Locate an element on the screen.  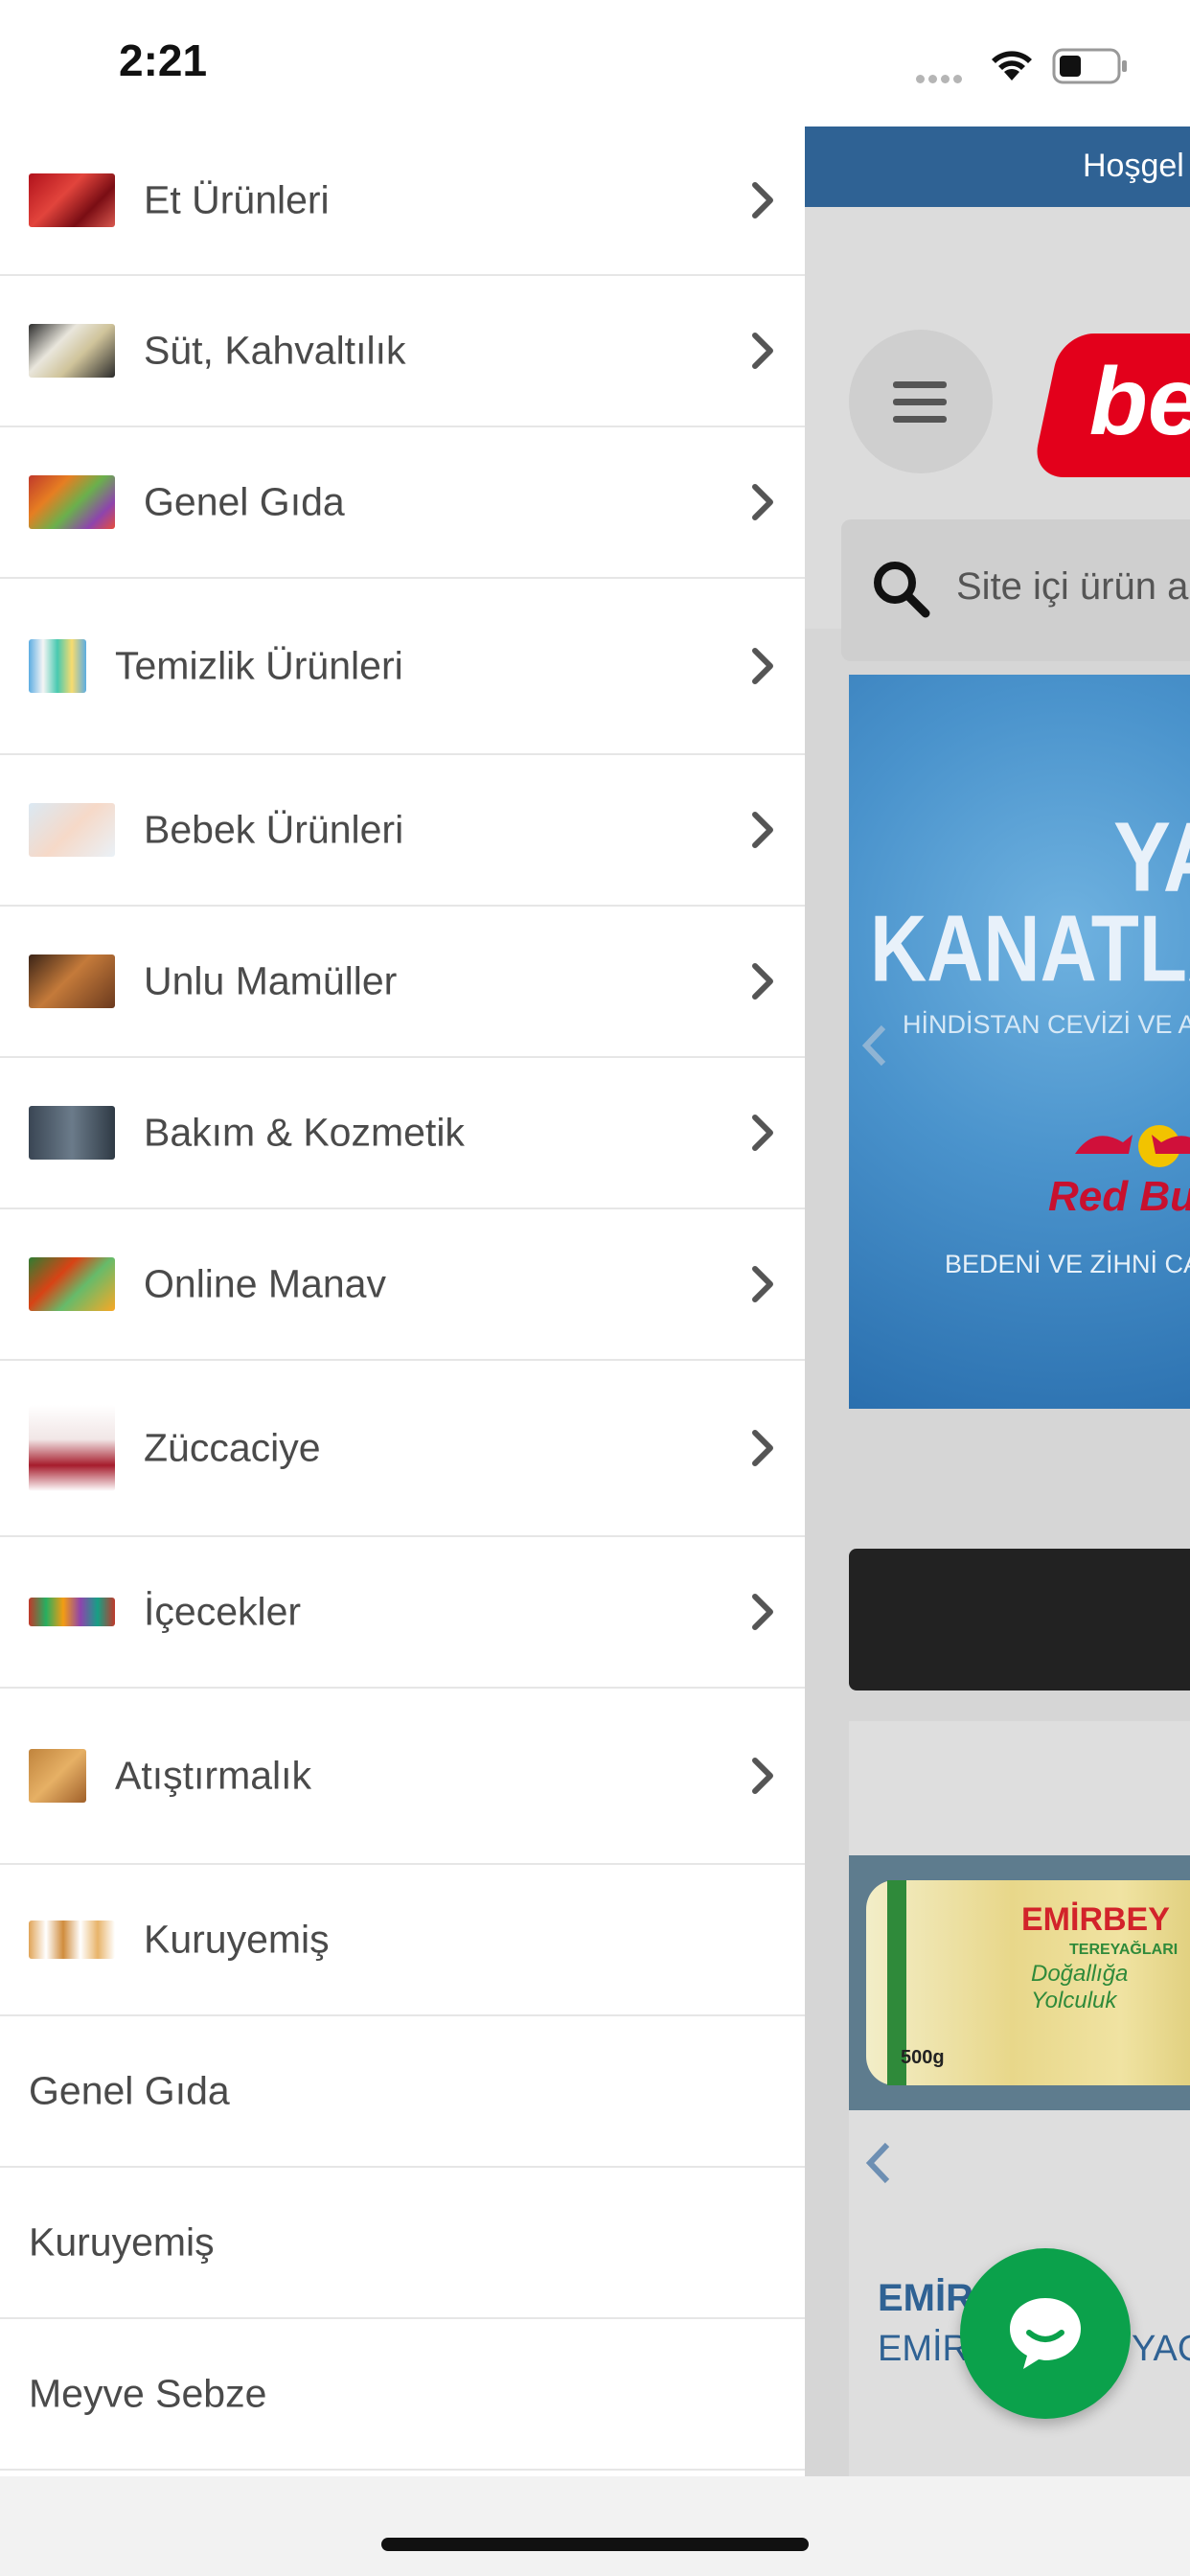
welcome-text: Hoşgel is located at coordinates (1133, 166).